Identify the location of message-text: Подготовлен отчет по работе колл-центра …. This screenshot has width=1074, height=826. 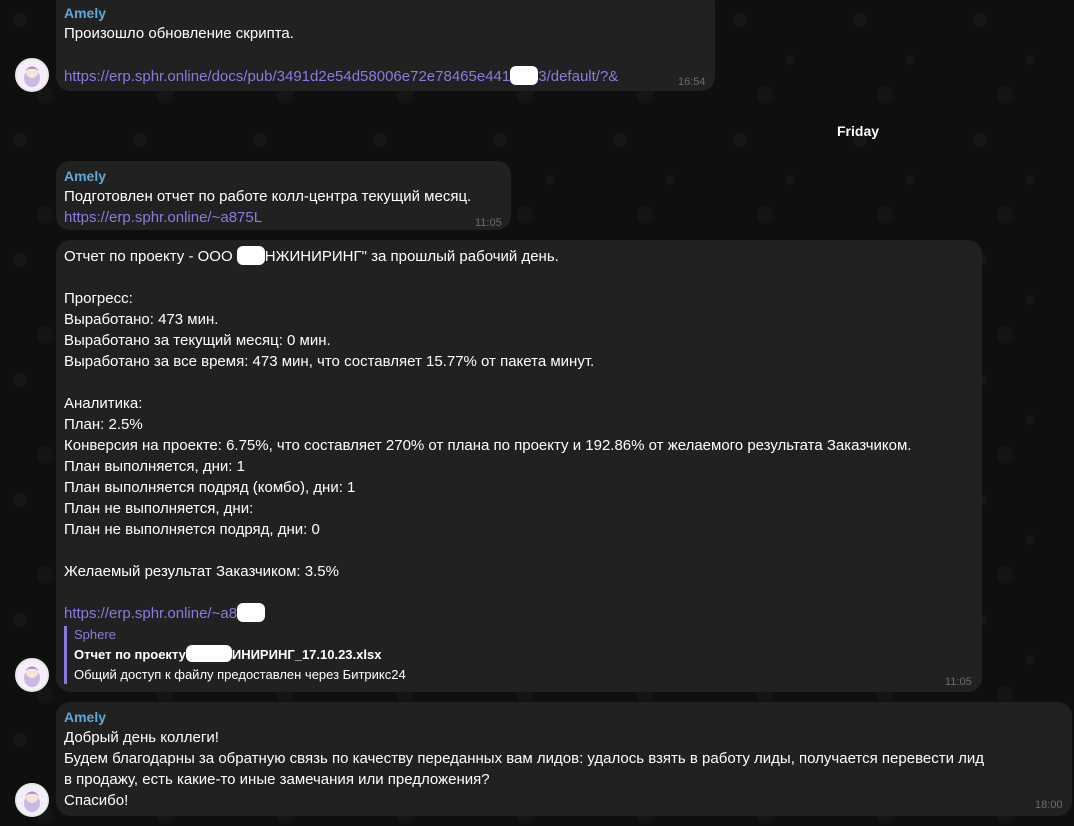
(268, 196).